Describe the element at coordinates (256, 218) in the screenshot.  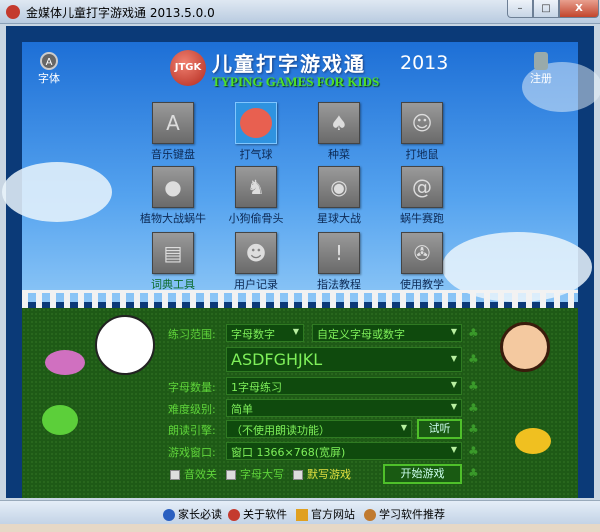
I see `game-label: 小狗偷骨头` at that location.